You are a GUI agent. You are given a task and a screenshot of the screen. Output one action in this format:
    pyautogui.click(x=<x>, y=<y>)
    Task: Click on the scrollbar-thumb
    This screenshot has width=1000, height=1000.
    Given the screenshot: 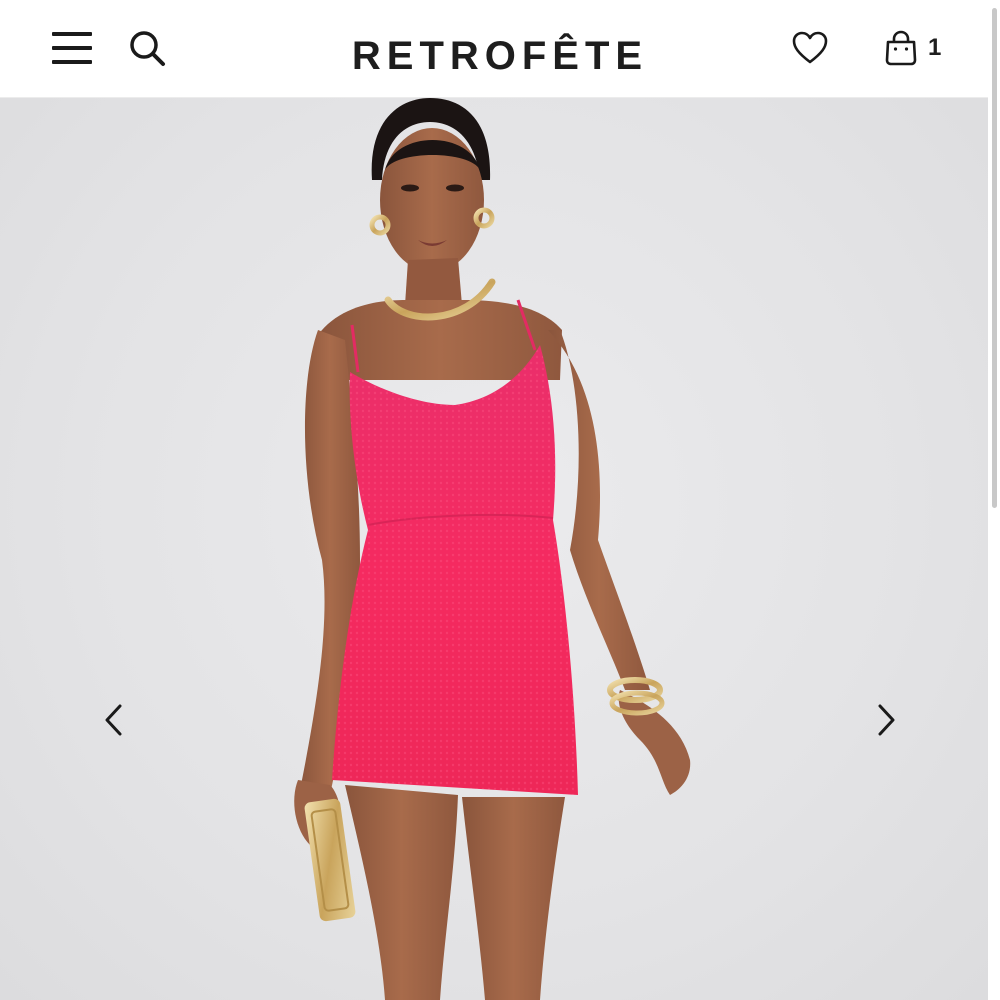 What is the action you would take?
    pyautogui.click(x=994, y=258)
    